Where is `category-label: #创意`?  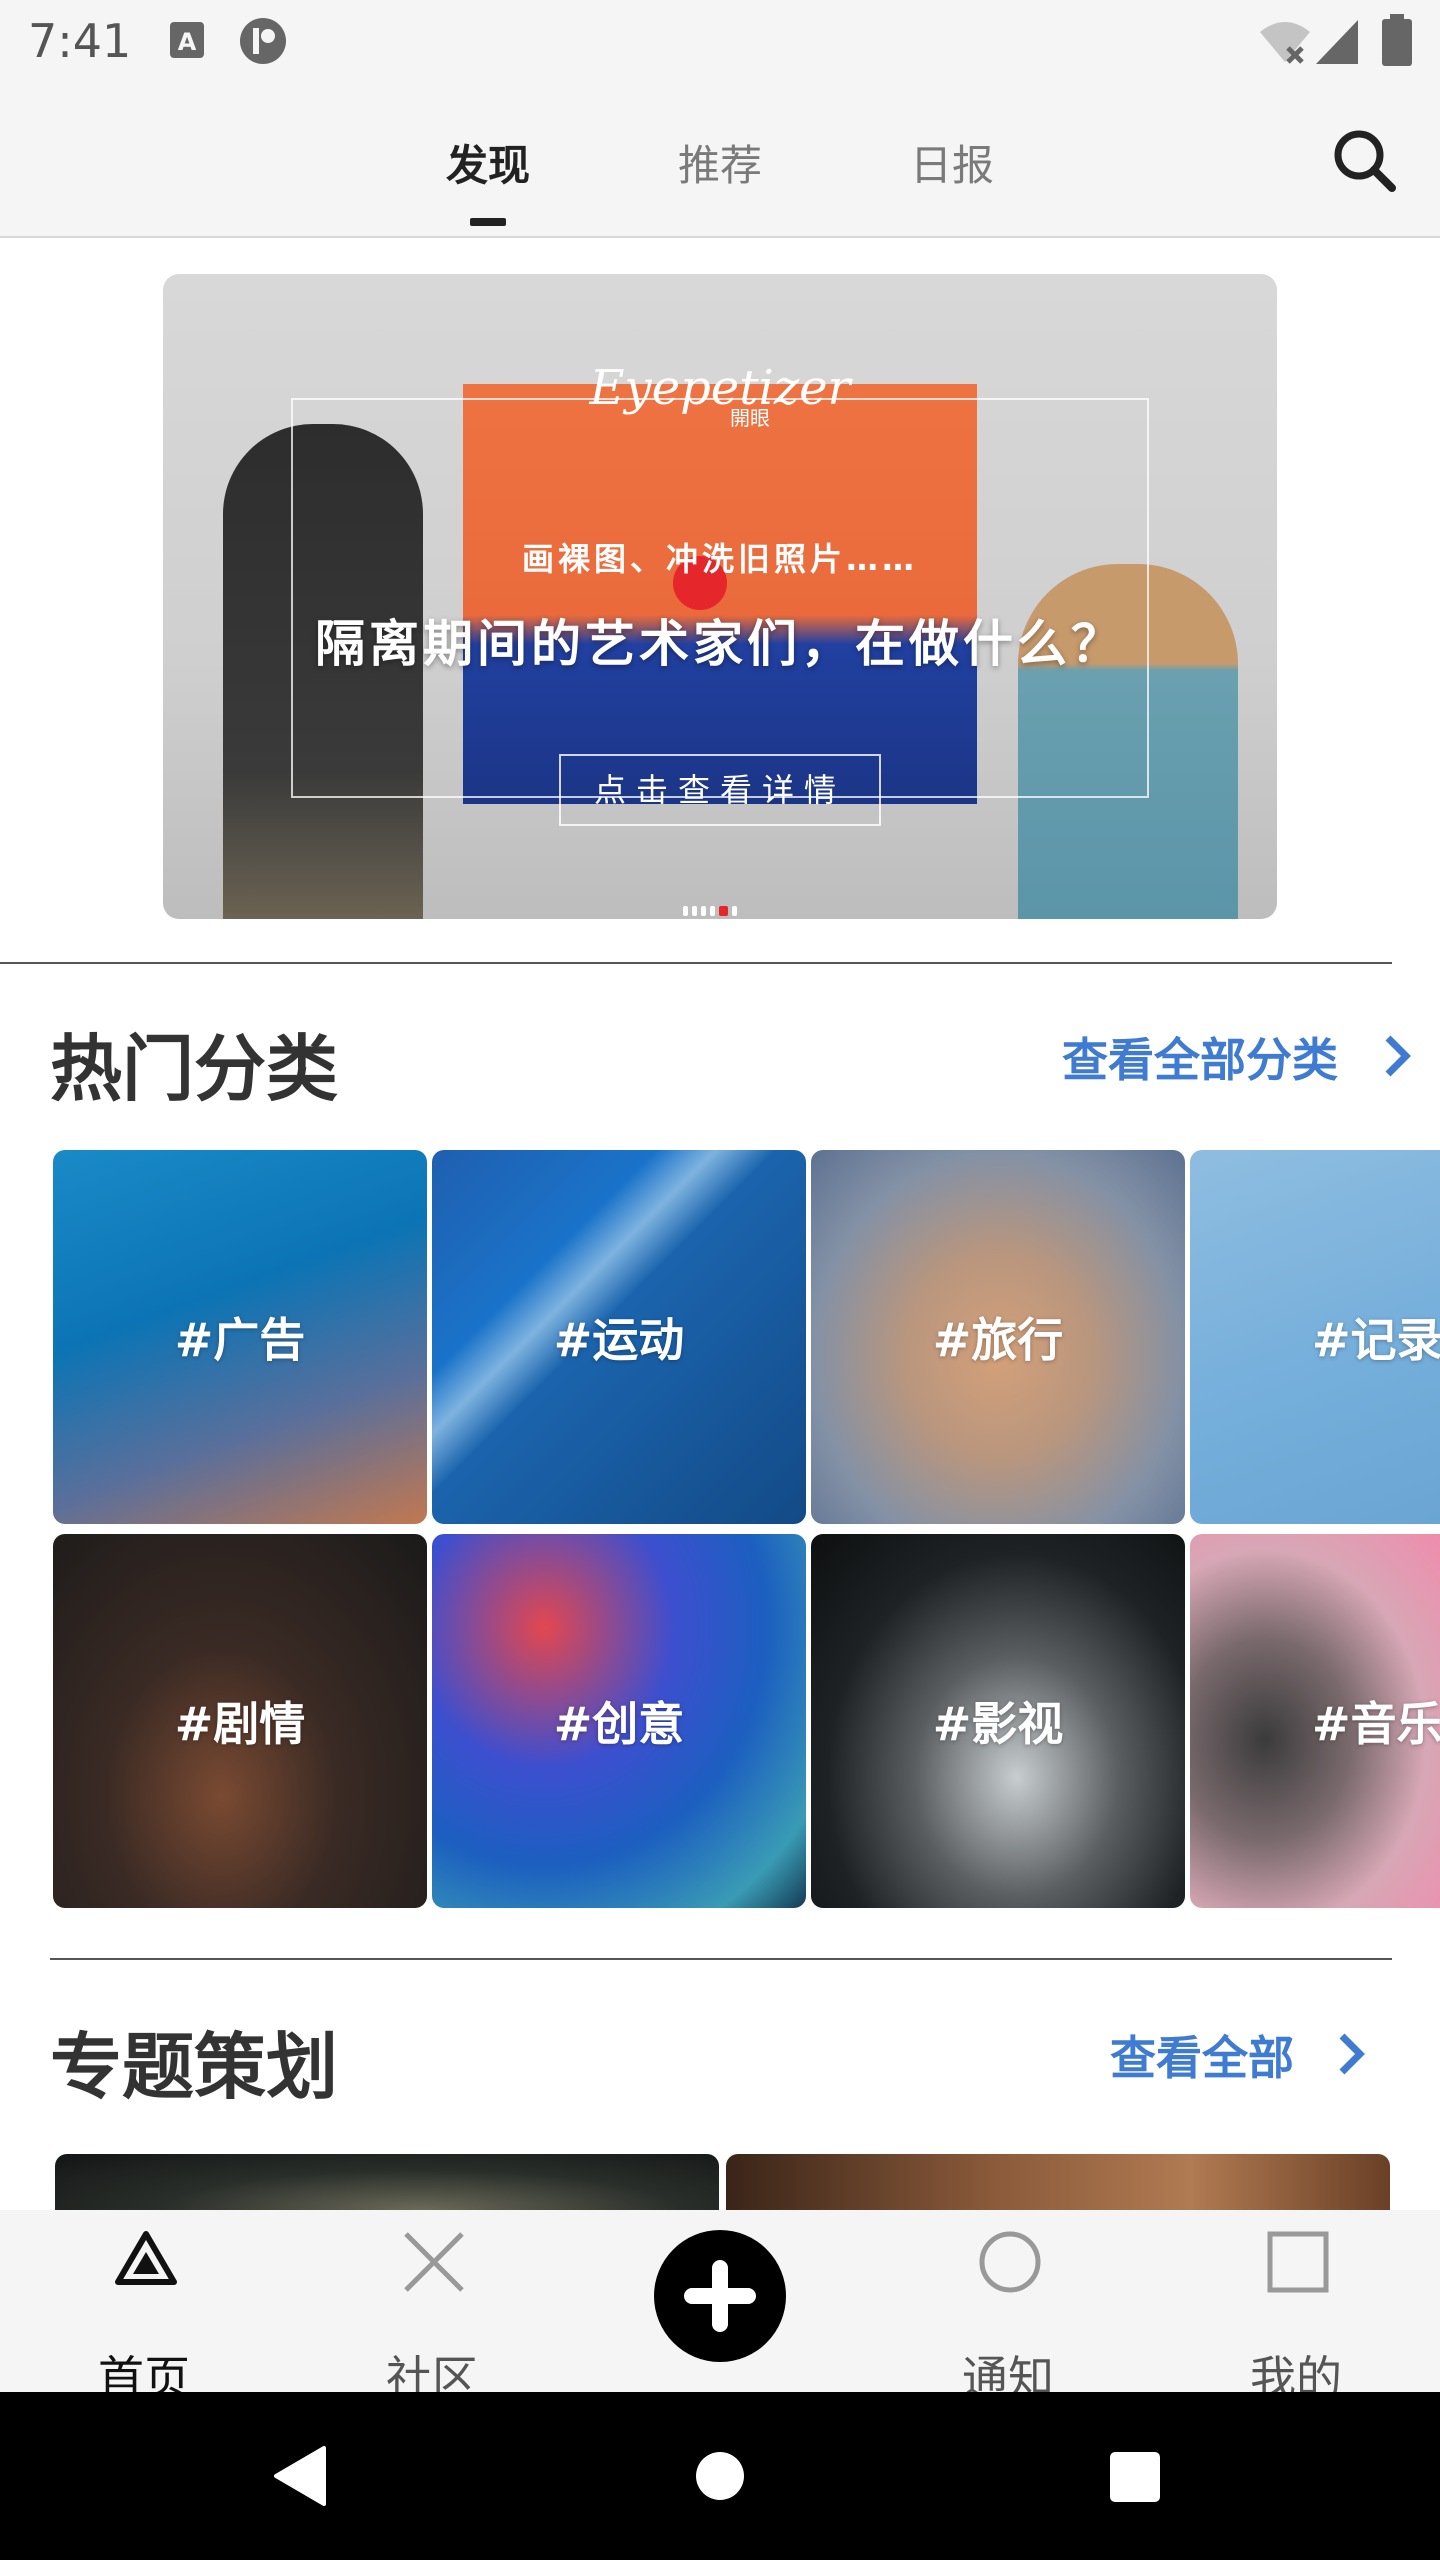 category-label: #创意 is located at coordinates (619, 1724).